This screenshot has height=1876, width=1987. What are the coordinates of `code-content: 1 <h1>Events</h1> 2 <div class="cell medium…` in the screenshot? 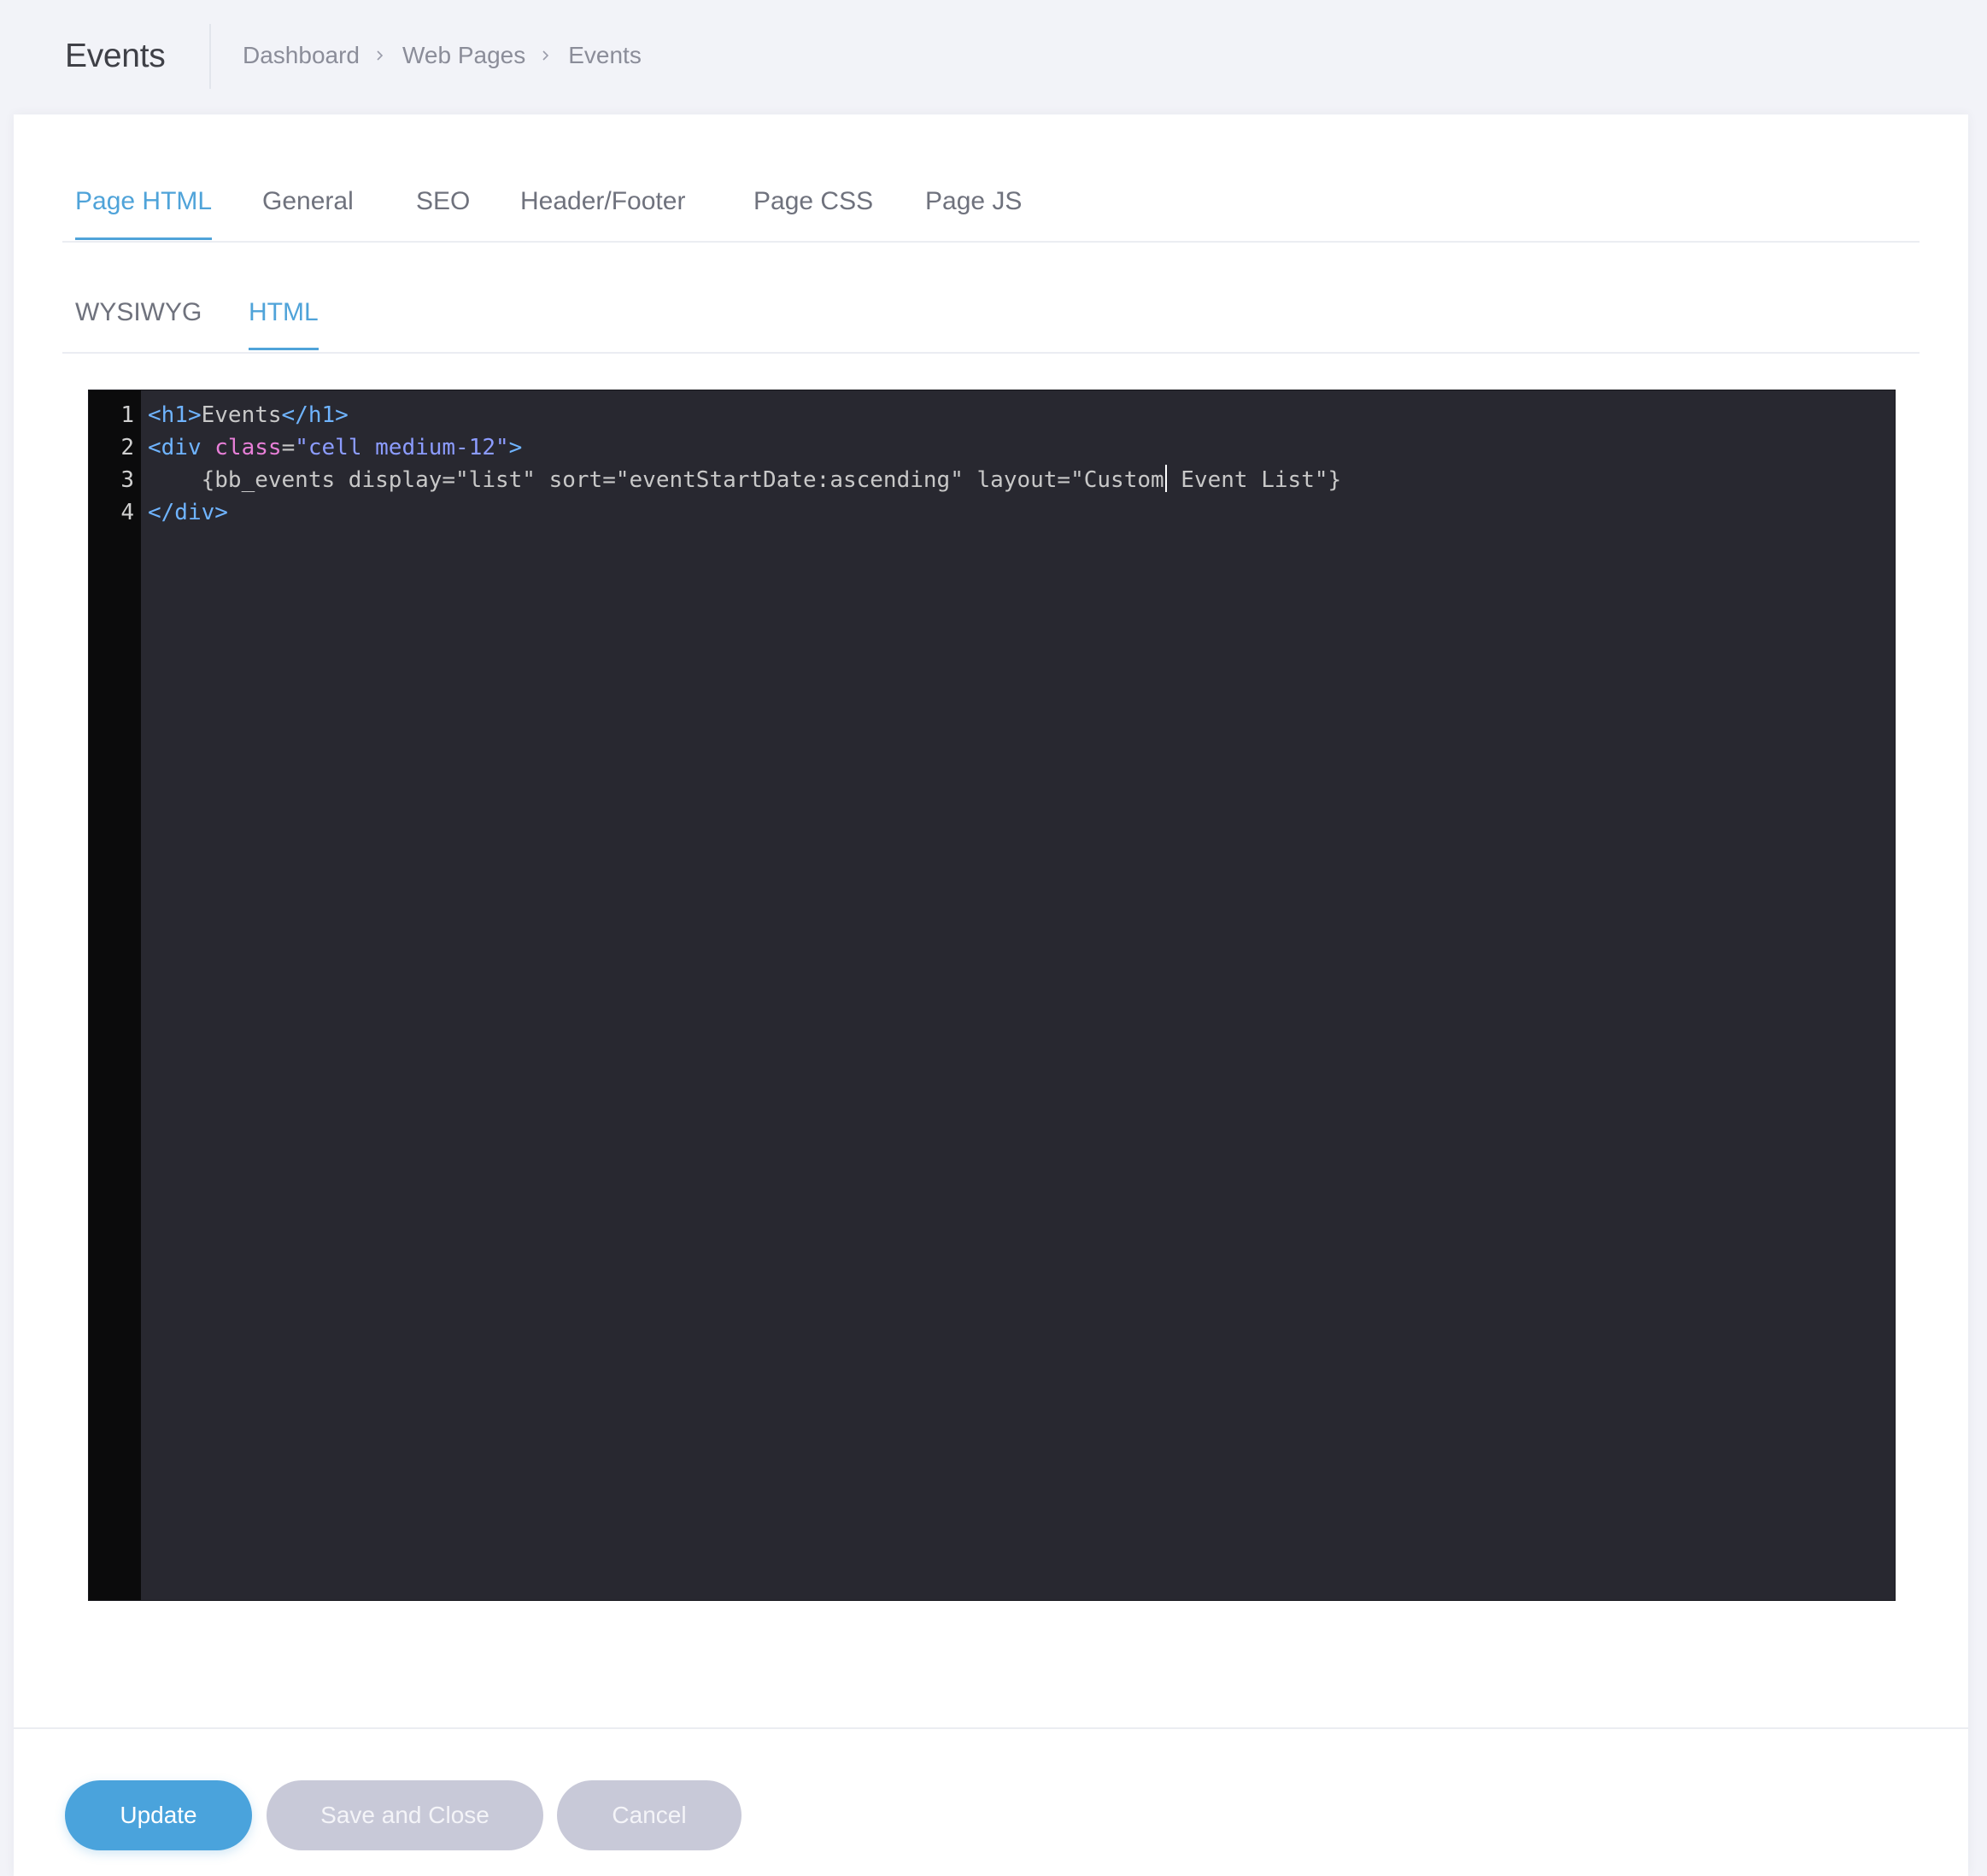 It's located at (992, 464).